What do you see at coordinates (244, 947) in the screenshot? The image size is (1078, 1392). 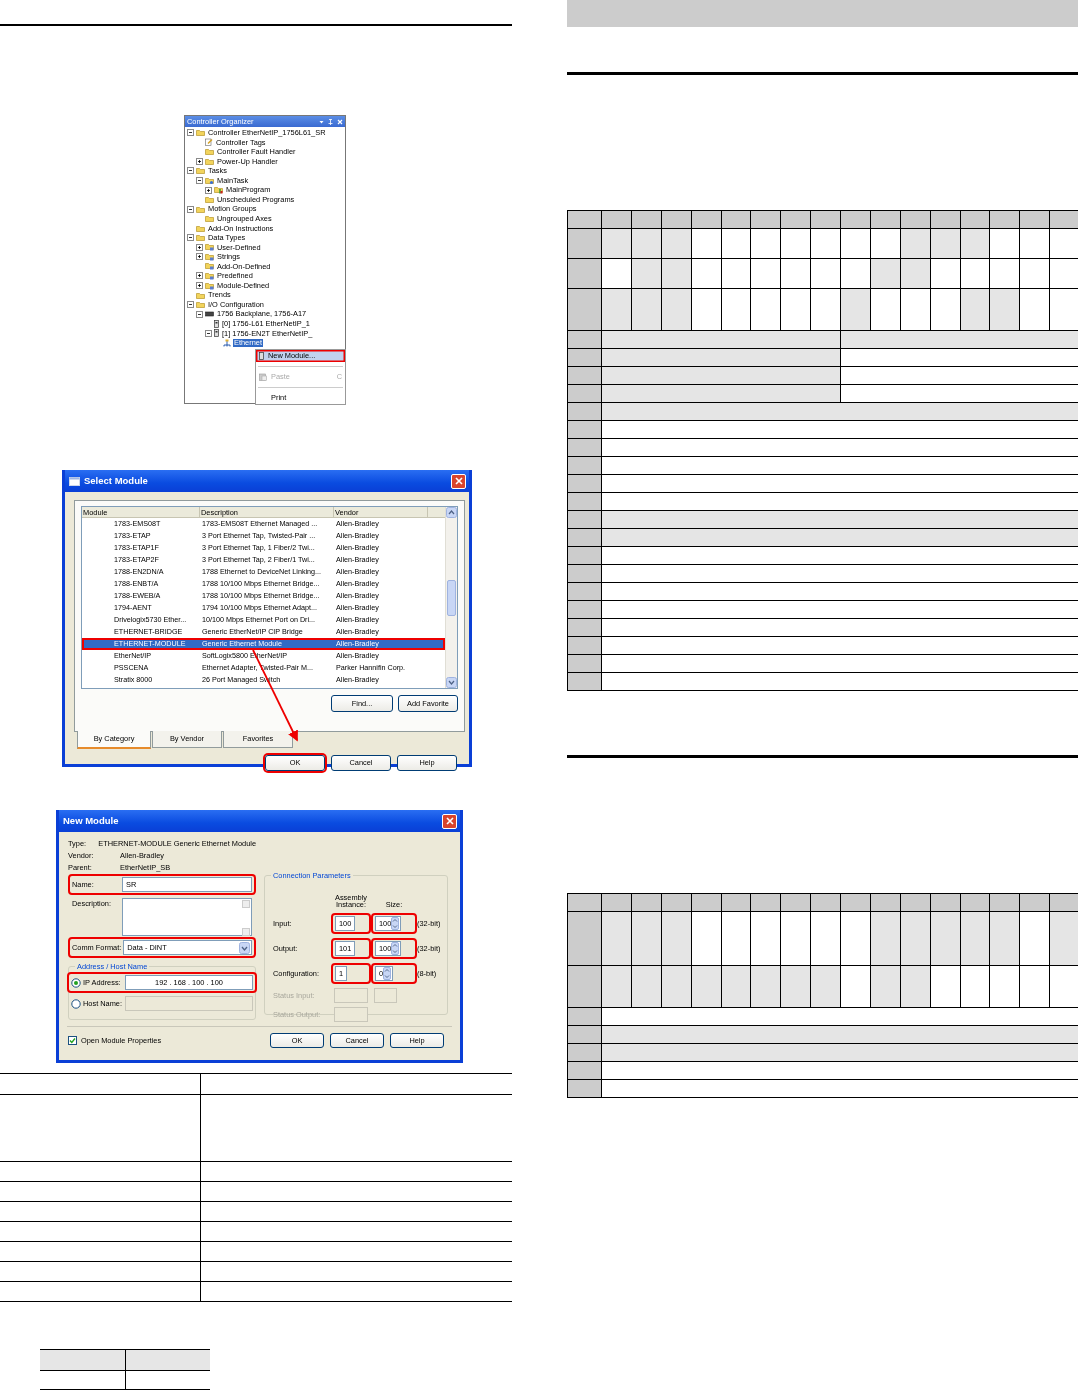 I see `caret-icon` at bounding box center [244, 947].